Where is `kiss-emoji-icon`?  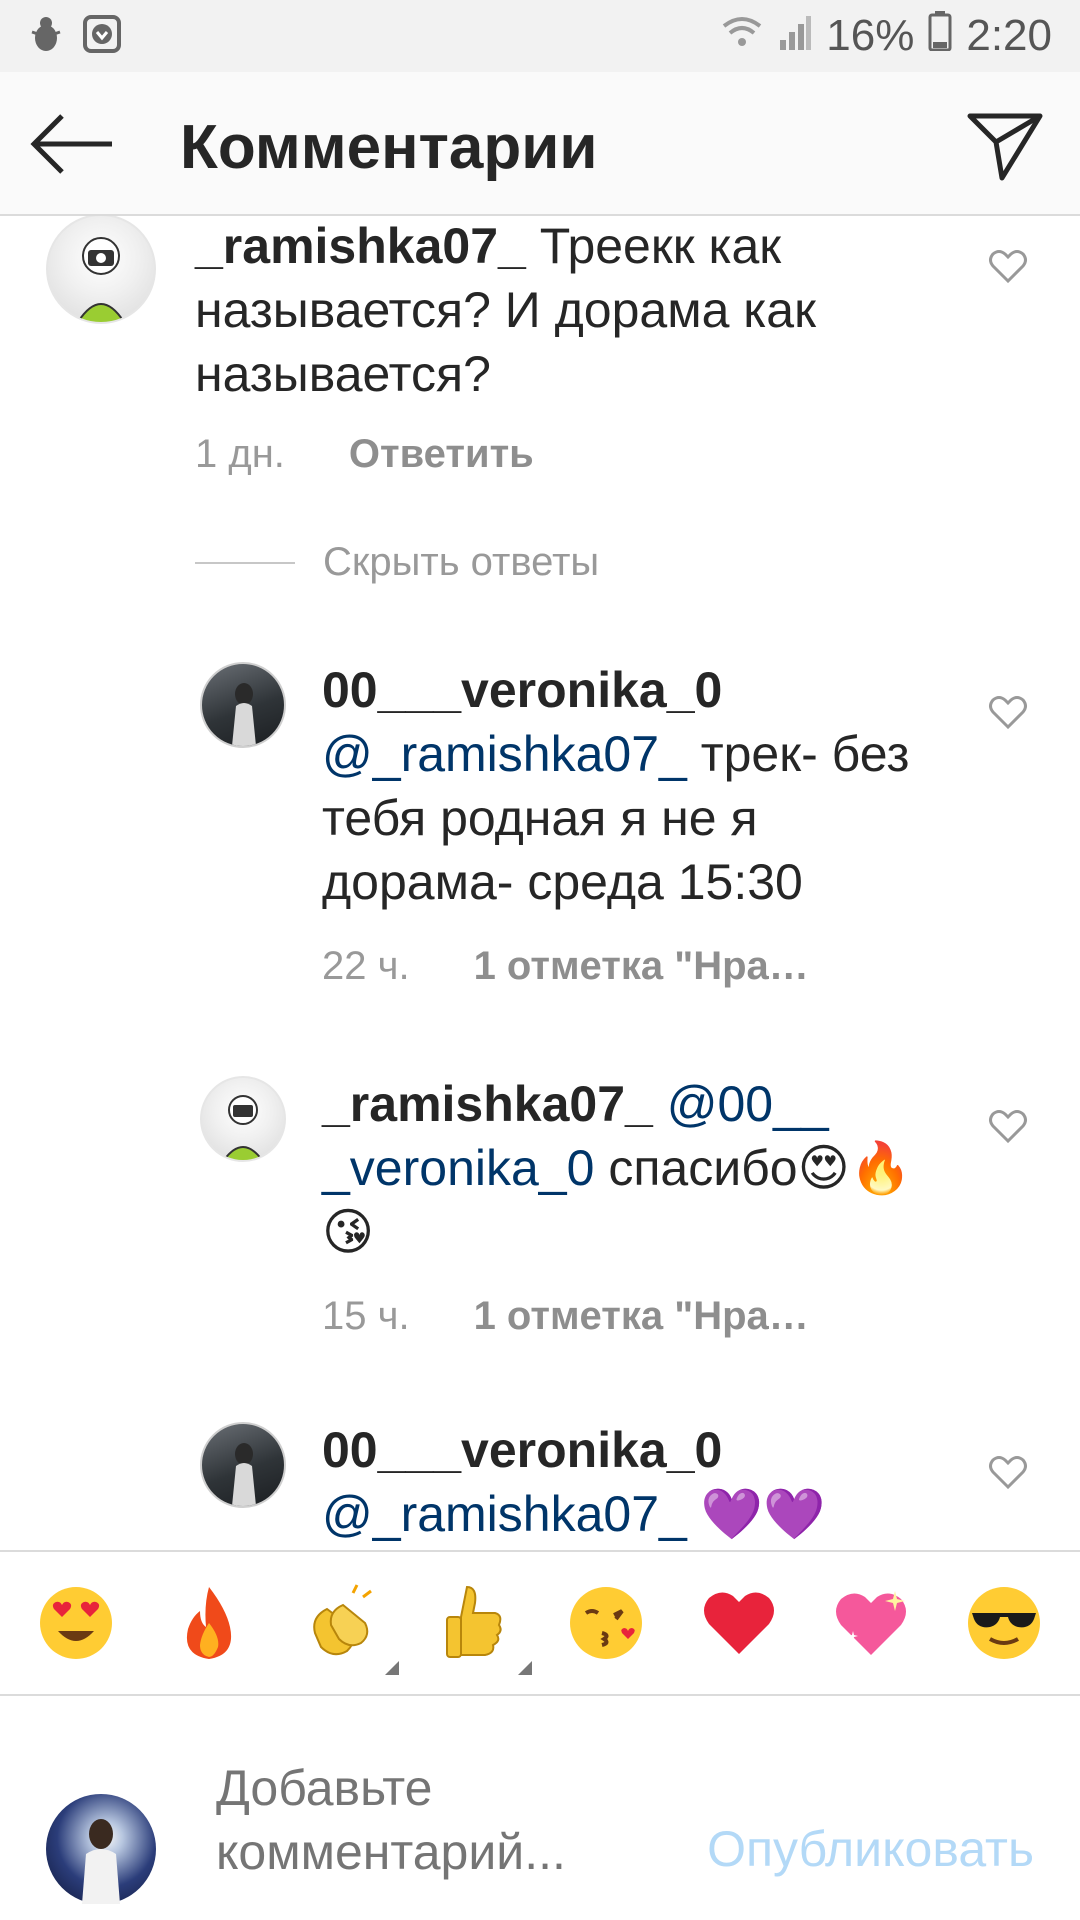 kiss-emoji-icon is located at coordinates (606, 1623).